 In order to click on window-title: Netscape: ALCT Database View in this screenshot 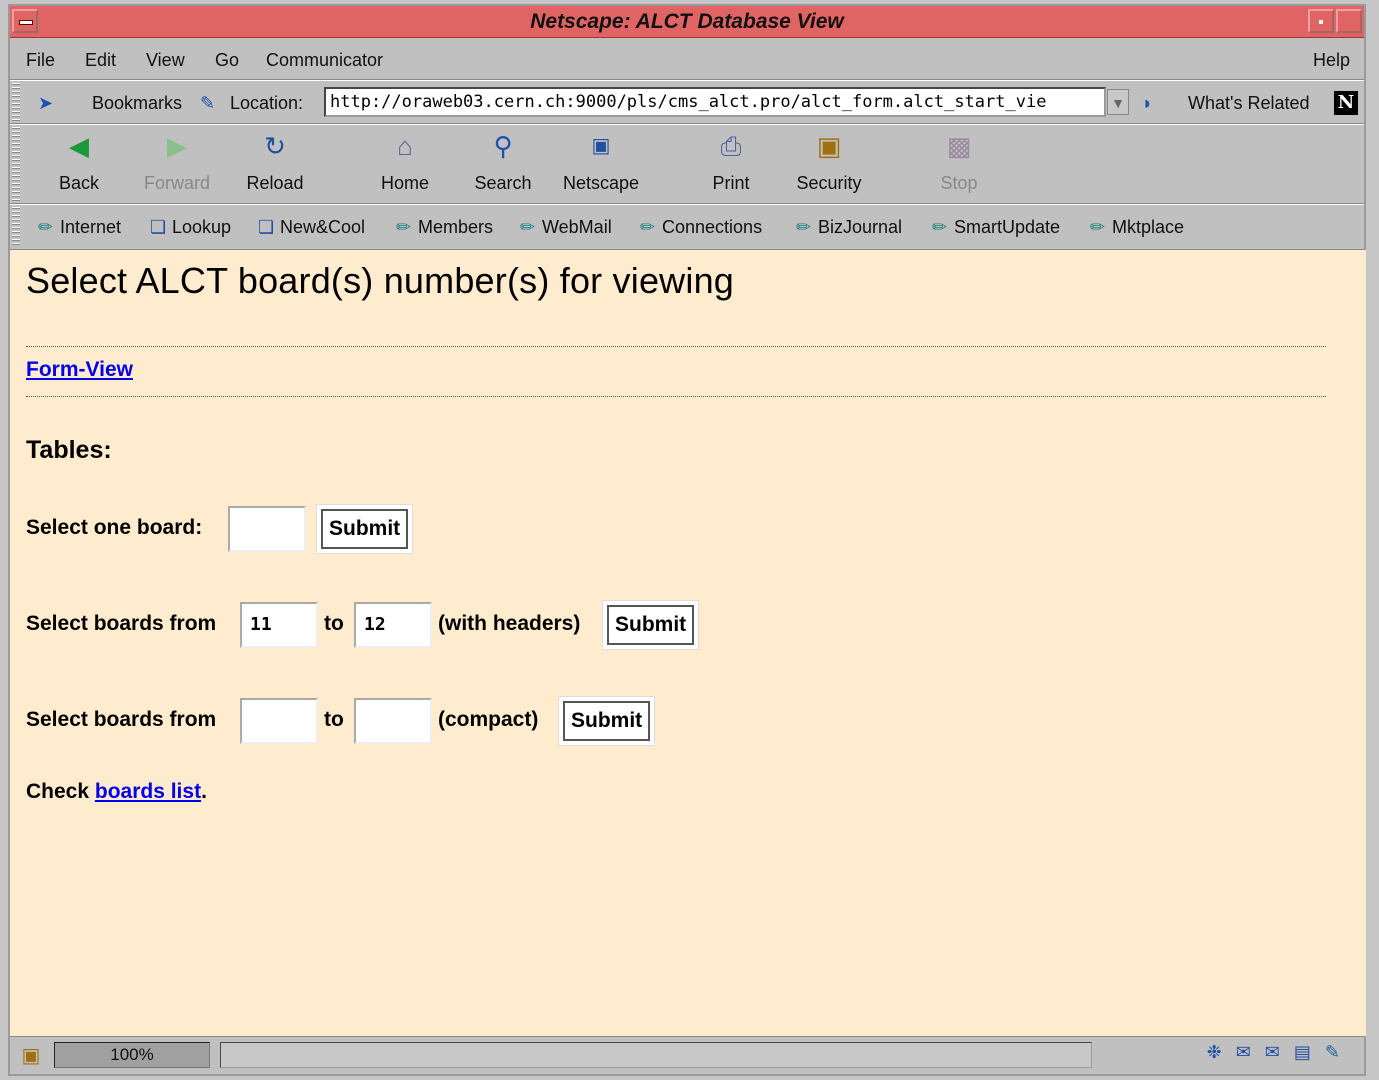, I will do `click(687, 21)`.